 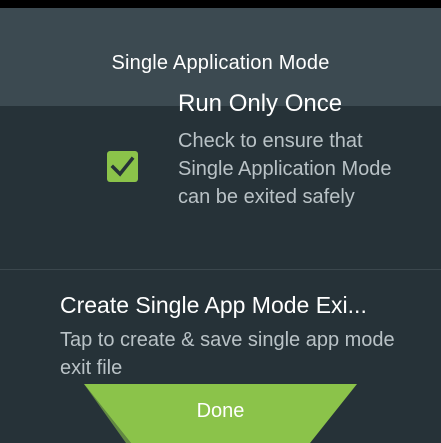 What do you see at coordinates (260, 103) in the screenshot?
I see `run-only-once-title: Run Only Once` at bounding box center [260, 103].